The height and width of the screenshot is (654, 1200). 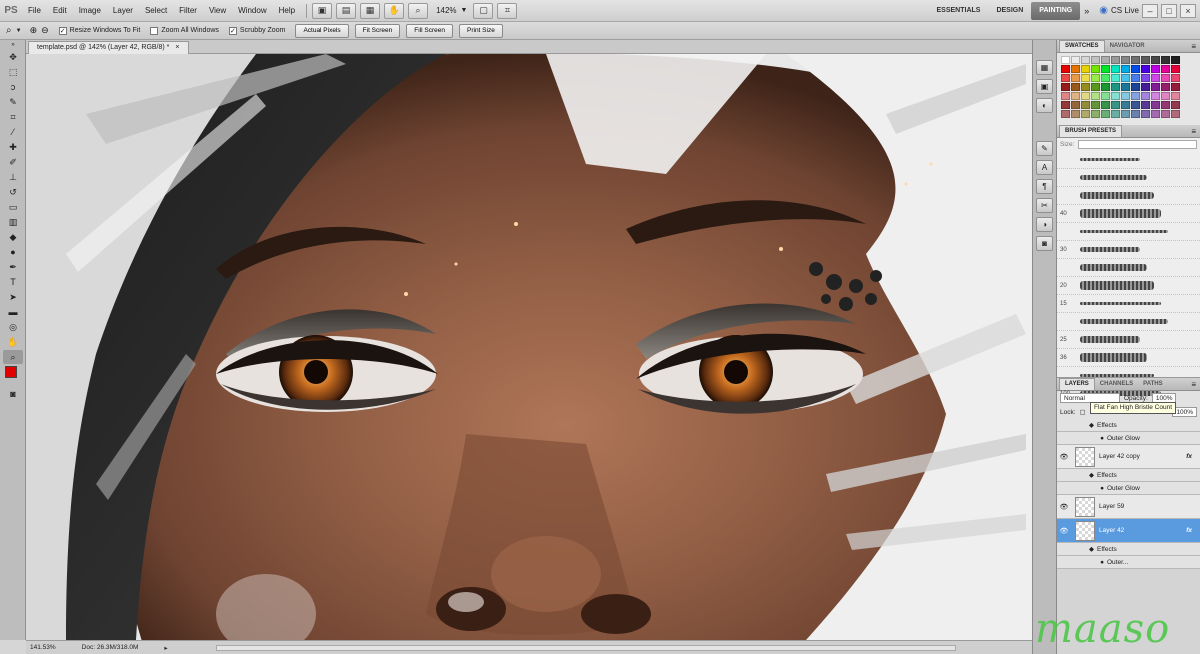 What do you see at coordinates (1128, 304) in the screenshot?
I see `brush-preset-item: 15` at bounding box center [1128, 304].